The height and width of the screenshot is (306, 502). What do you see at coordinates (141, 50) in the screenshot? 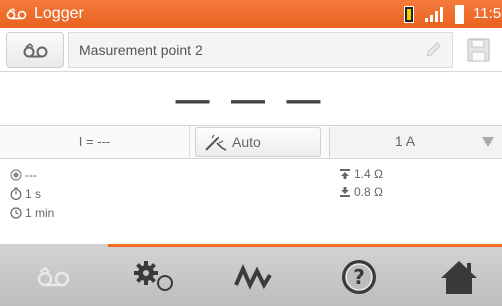
I see `measurement-name: Masurement point 2` at bounding box center [141, 50].